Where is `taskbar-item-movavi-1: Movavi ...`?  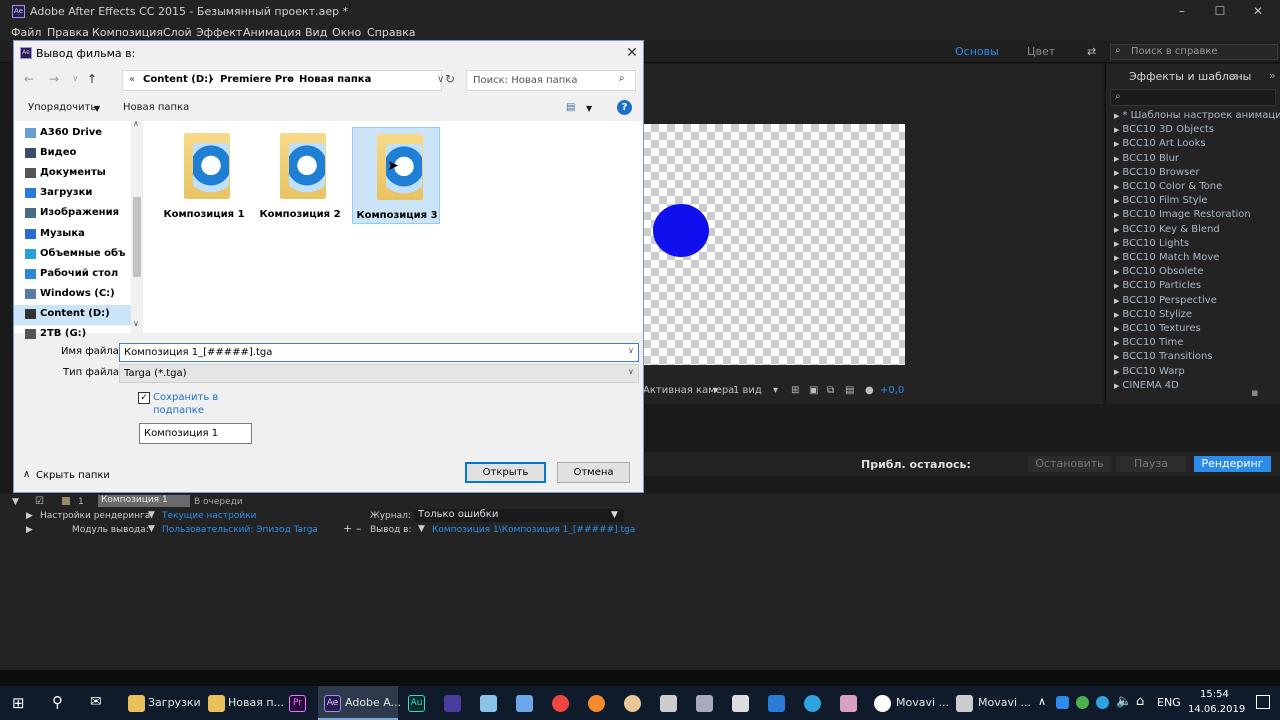 taskbar-item-movavi-1: Movavi ... is located at coordinates (909, 703).